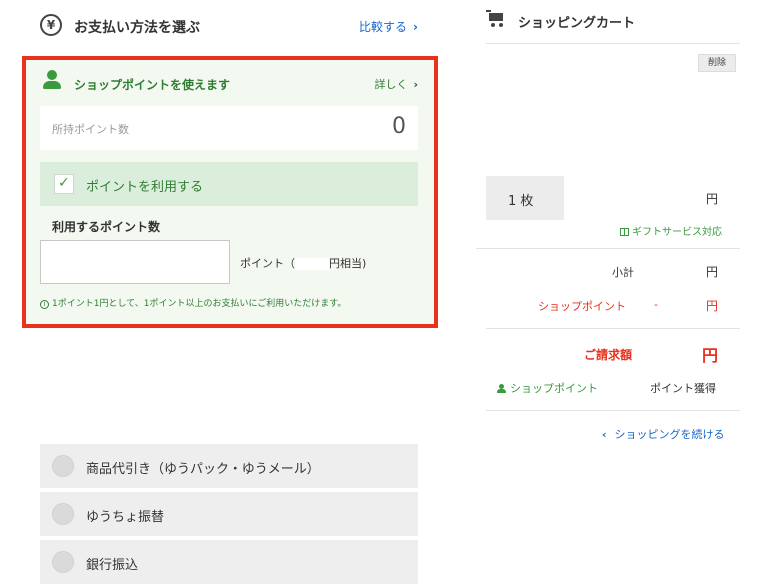 Image resolution: width=762 pixels, height=586 pixels. I want to click on yen-icon: ¥, so click(51, 25).